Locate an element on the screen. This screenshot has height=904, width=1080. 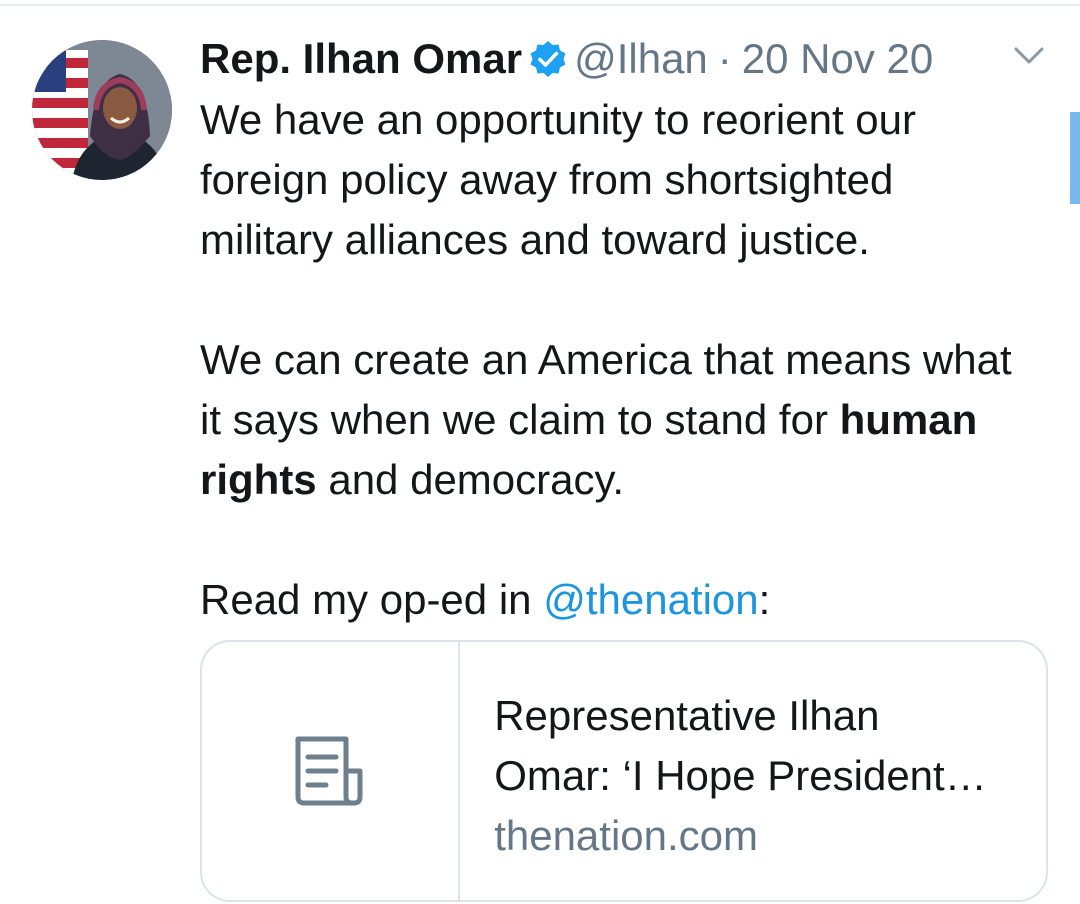
author-handle: @Ilhan is located at coordinates (641, 59).